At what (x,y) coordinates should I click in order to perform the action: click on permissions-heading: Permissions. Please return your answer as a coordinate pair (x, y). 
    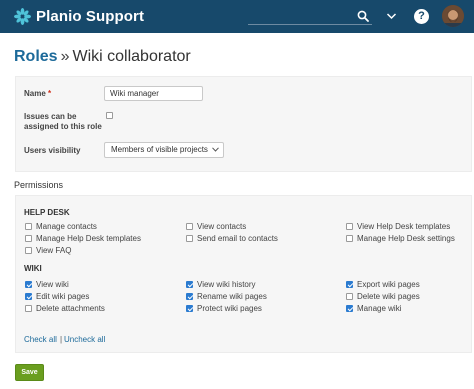
    Looking at the image, I should click on (39, 185).